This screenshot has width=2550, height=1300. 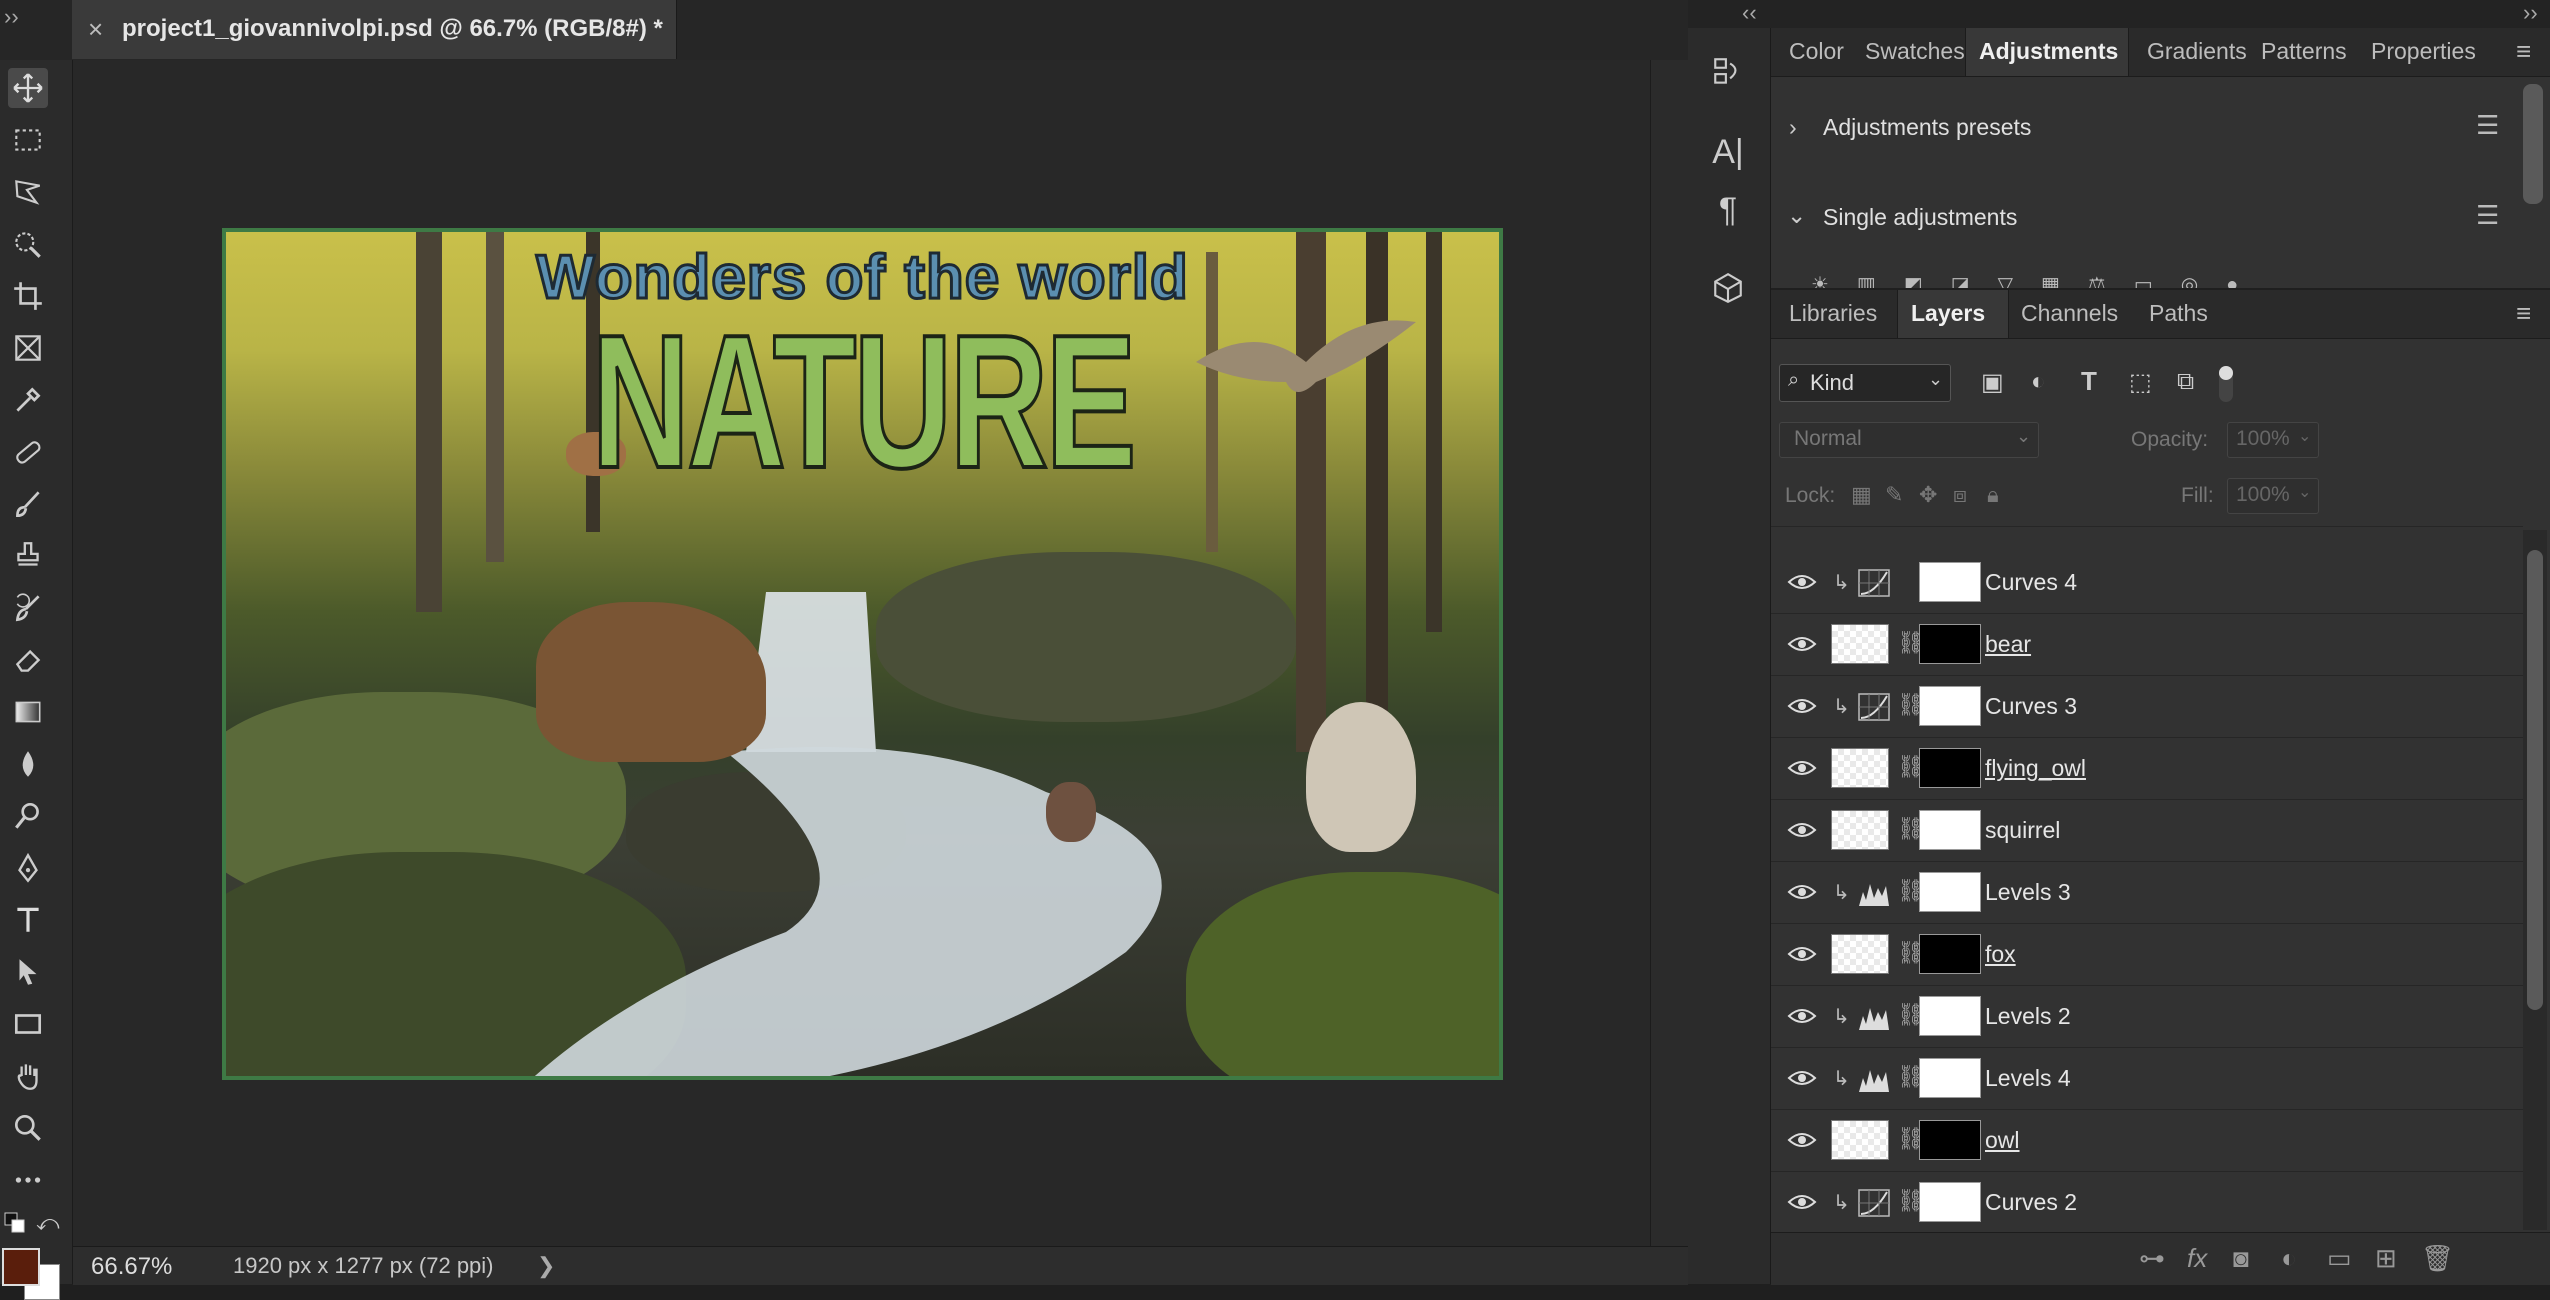 I want to click on tab-layers: Layers, so click(x=1948, y=313).